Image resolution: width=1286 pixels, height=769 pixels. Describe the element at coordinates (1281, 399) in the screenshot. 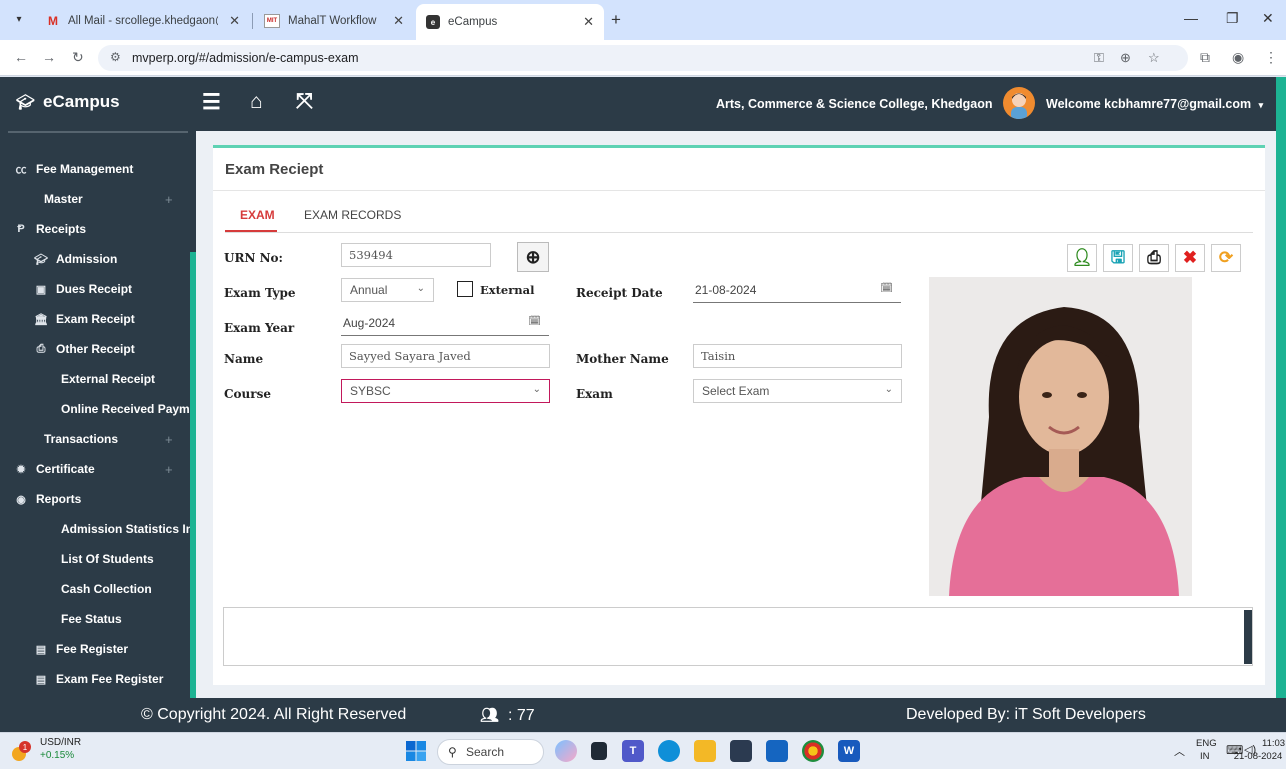

I see `page-scrollbar` at that location.